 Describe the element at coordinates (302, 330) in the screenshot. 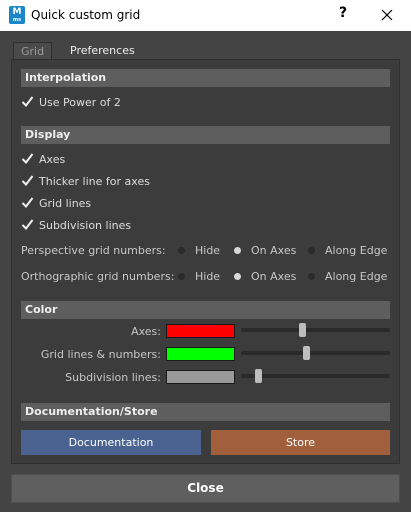

I see `axes-slider-handle` at that location.